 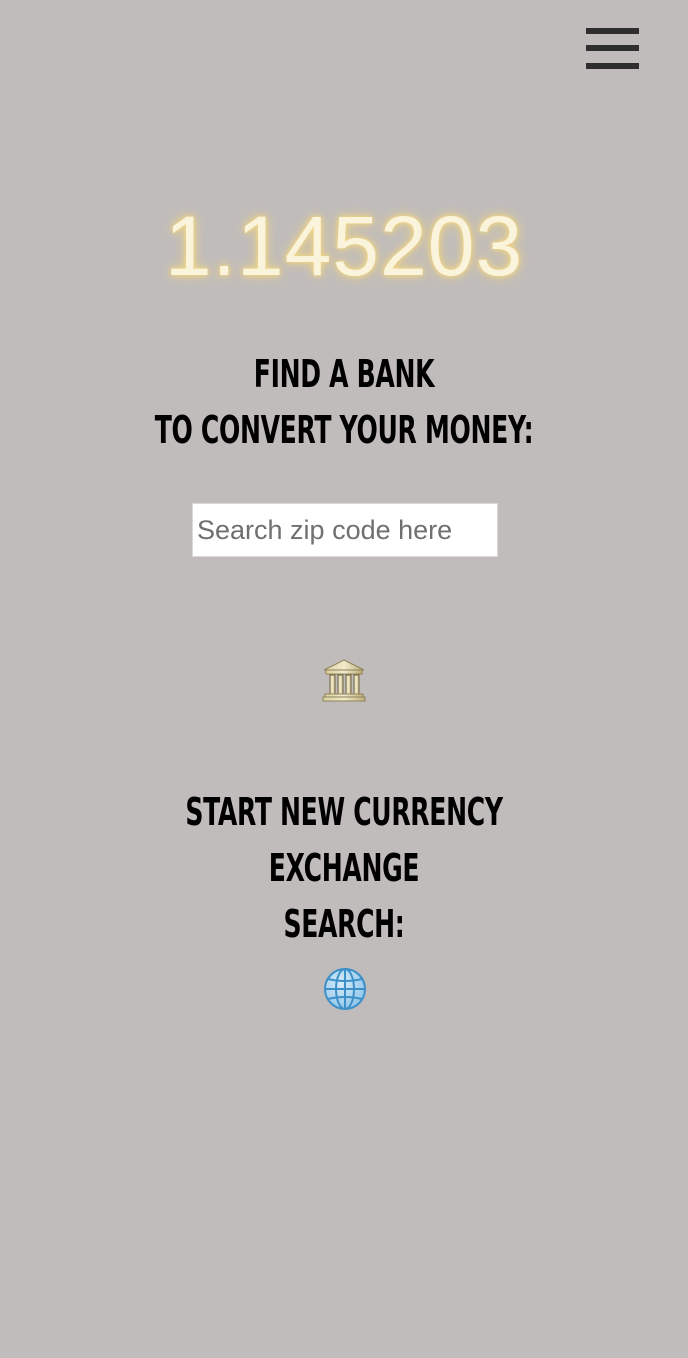 I want to click on globe-icon, so click(x=345, y=989).